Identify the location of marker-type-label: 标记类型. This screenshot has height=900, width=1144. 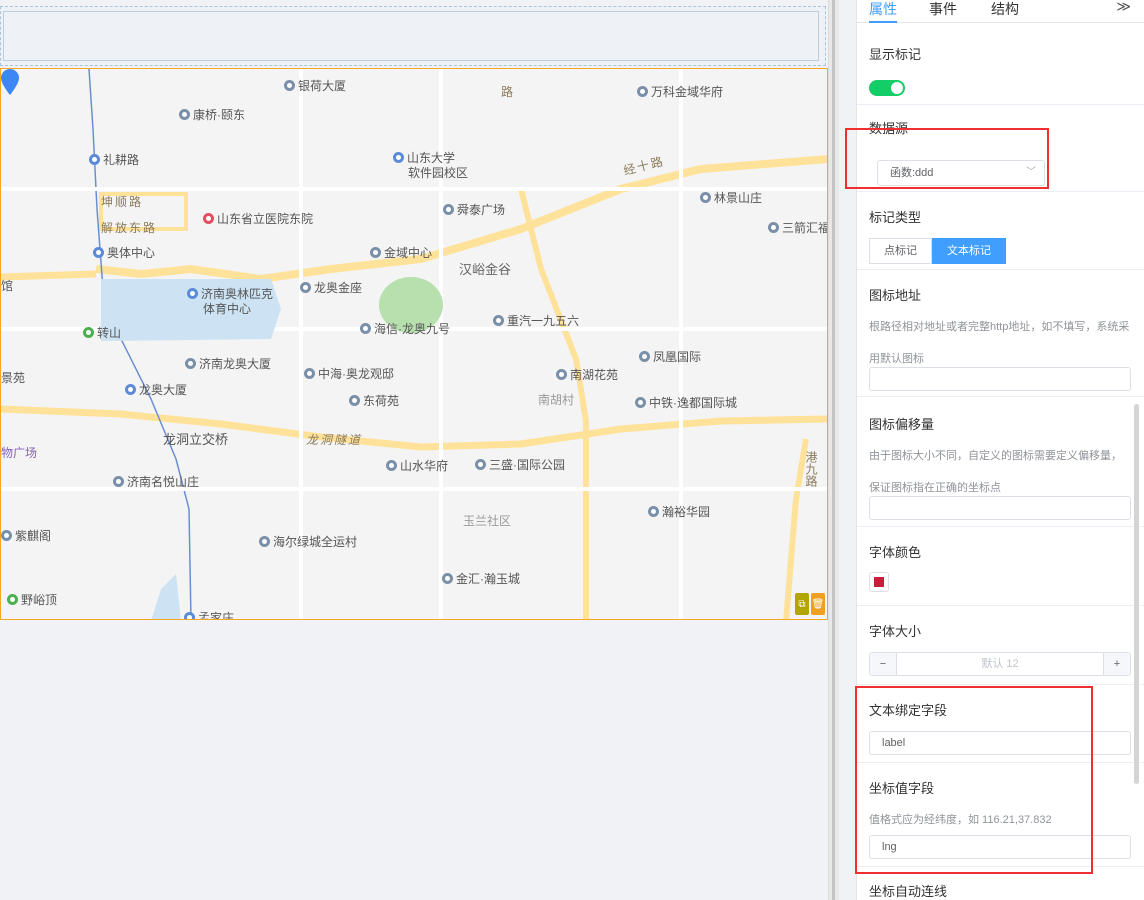
(895, 217).